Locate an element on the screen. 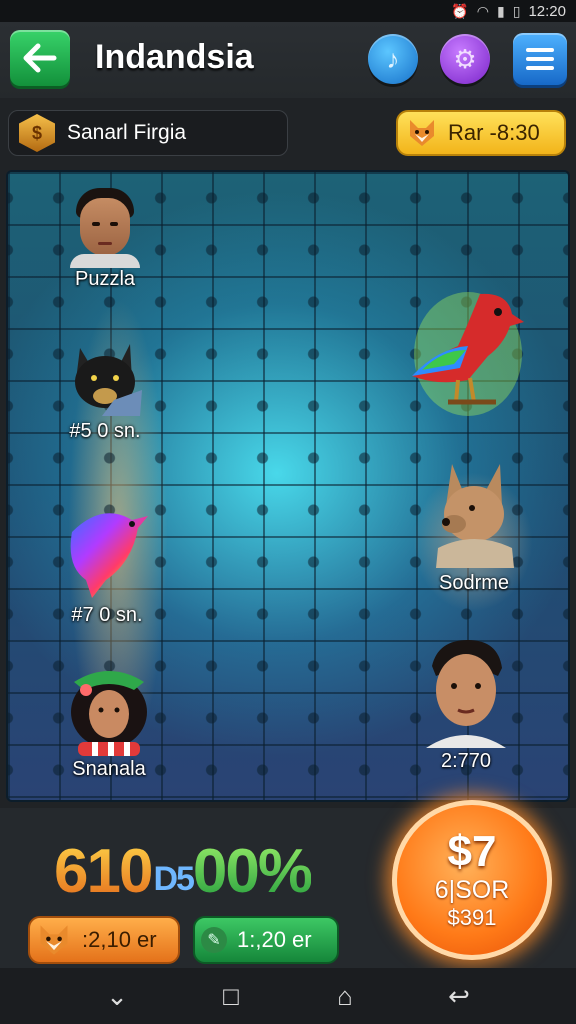  timer-pill: Rar -8:30 is located at coordinates (481, 133).